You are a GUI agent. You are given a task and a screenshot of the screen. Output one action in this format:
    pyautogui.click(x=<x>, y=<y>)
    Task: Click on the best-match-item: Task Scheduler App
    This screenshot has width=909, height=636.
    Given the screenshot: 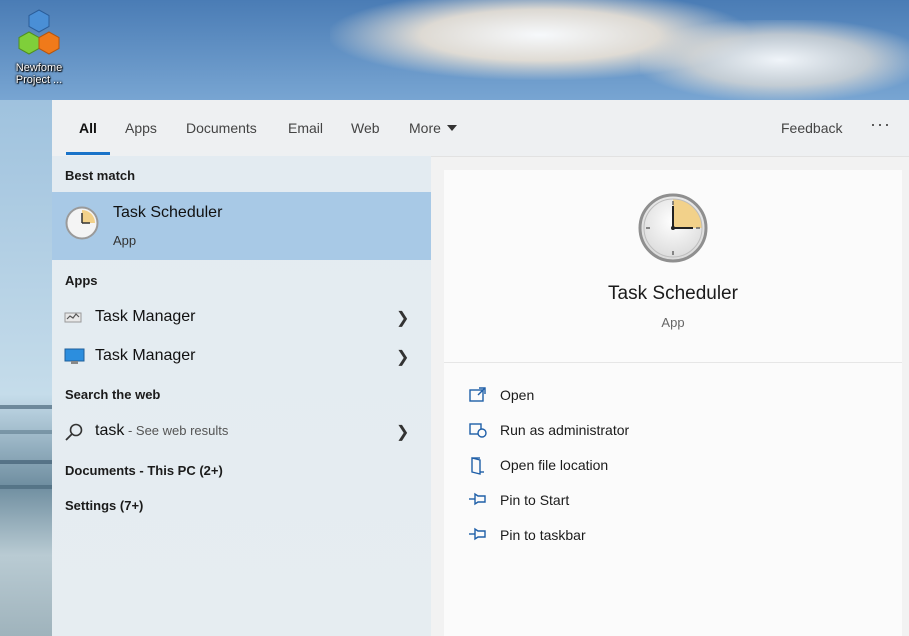 What is the action you would take?
    pyautogui.click(x=241, y=226)
    